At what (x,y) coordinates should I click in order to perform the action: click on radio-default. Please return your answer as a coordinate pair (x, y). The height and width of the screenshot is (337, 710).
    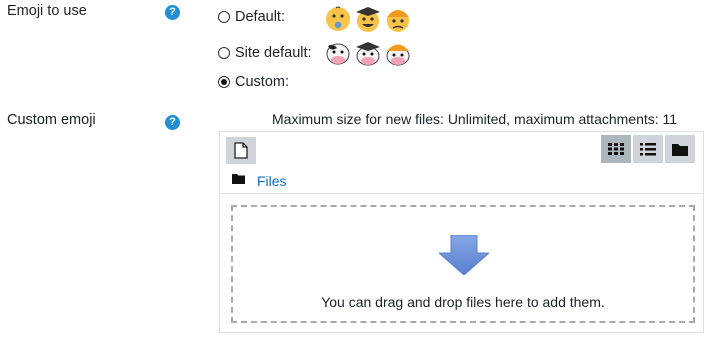
    Looking at the image, I should click on (224, 17).